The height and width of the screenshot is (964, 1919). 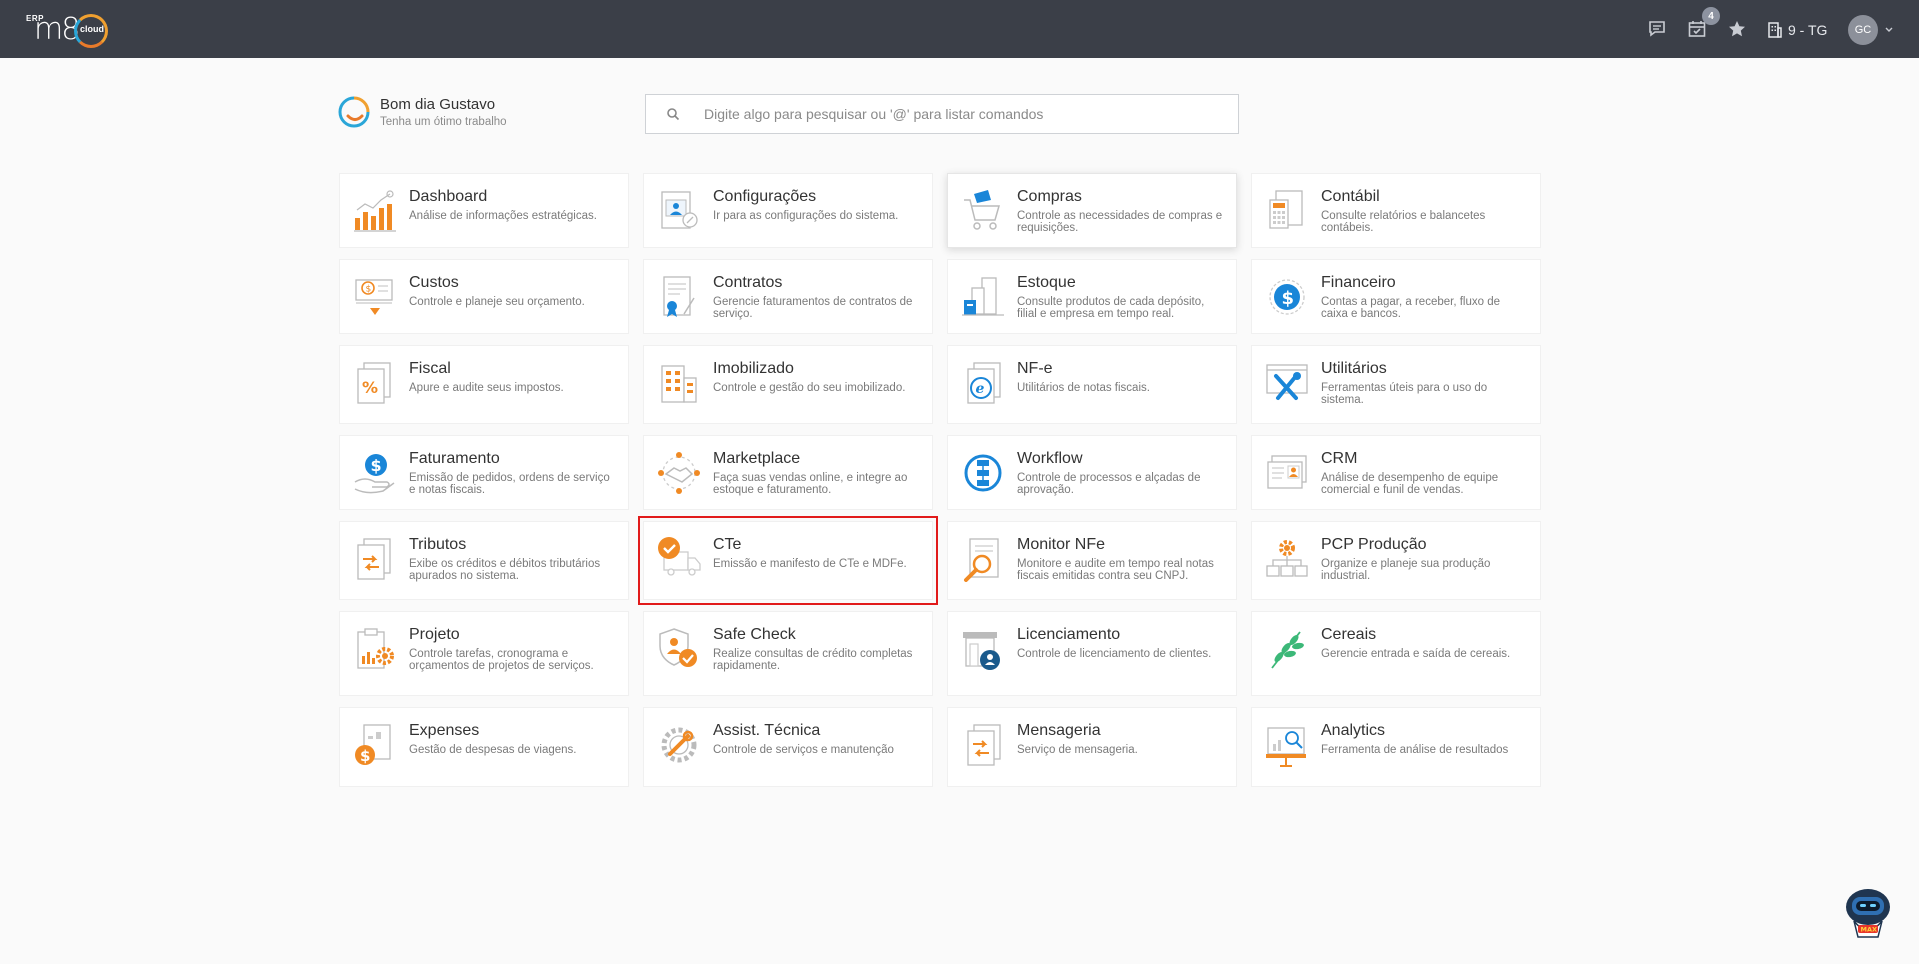 What do you see at coordinates (984, 745) in the screenshot?
I see `messaging-document-icon` at bounding box center [984, 745].